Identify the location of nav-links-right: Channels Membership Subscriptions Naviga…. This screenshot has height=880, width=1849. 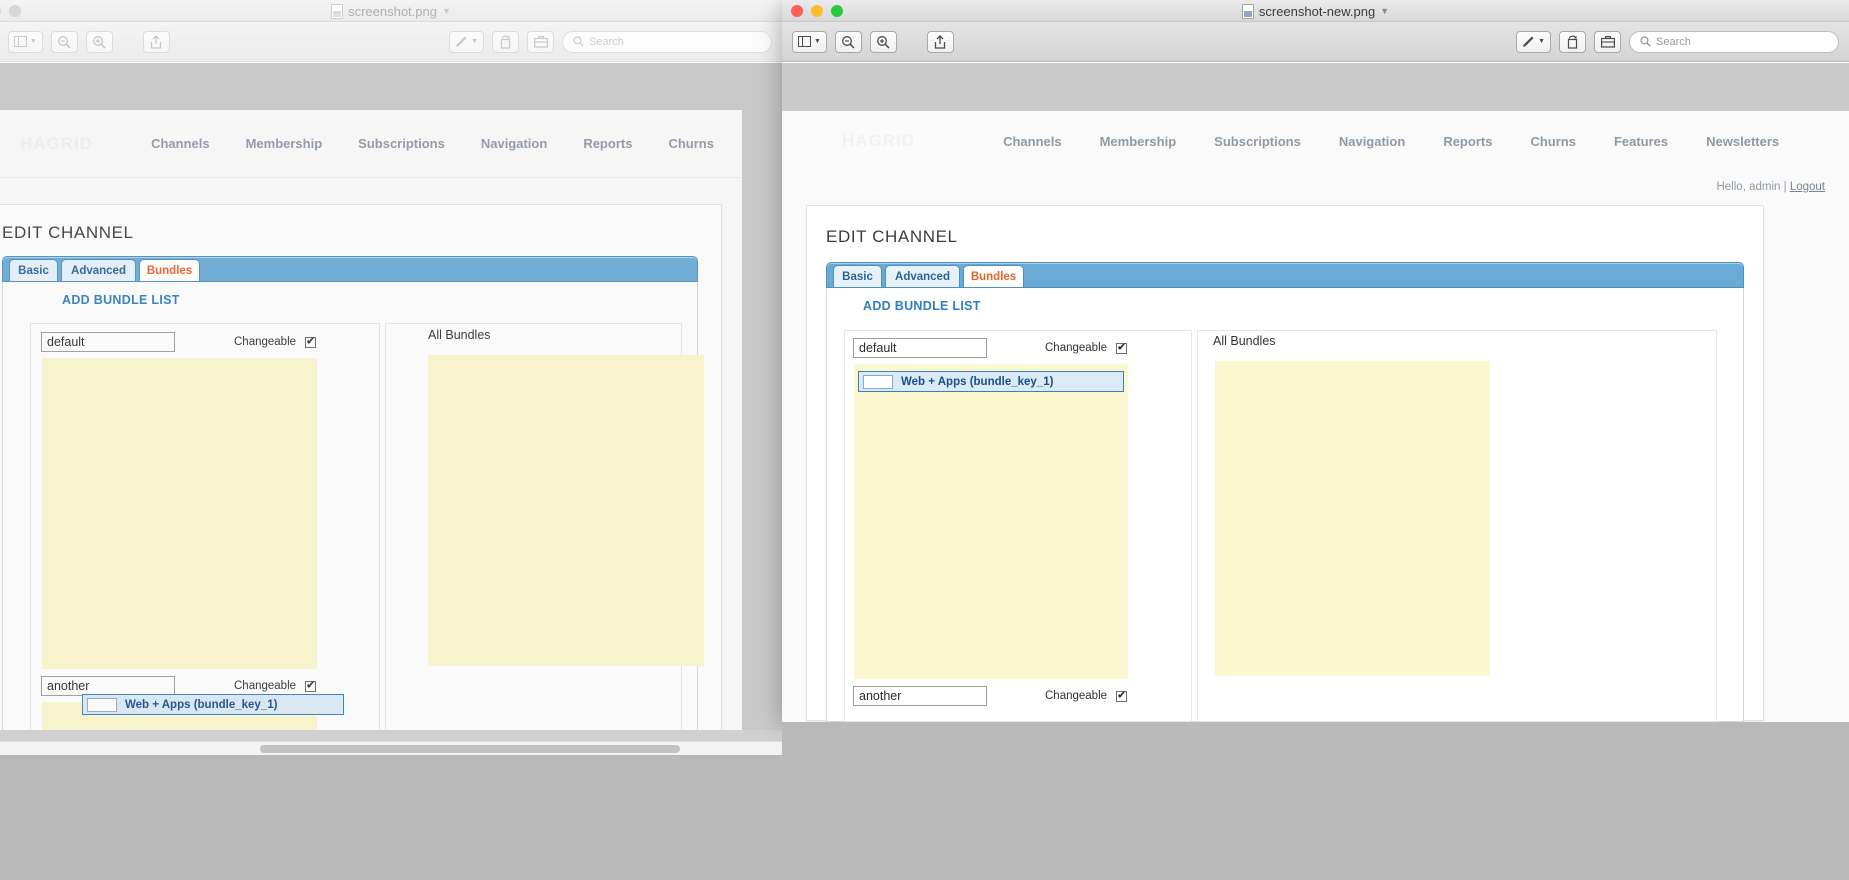
(1391, 141).